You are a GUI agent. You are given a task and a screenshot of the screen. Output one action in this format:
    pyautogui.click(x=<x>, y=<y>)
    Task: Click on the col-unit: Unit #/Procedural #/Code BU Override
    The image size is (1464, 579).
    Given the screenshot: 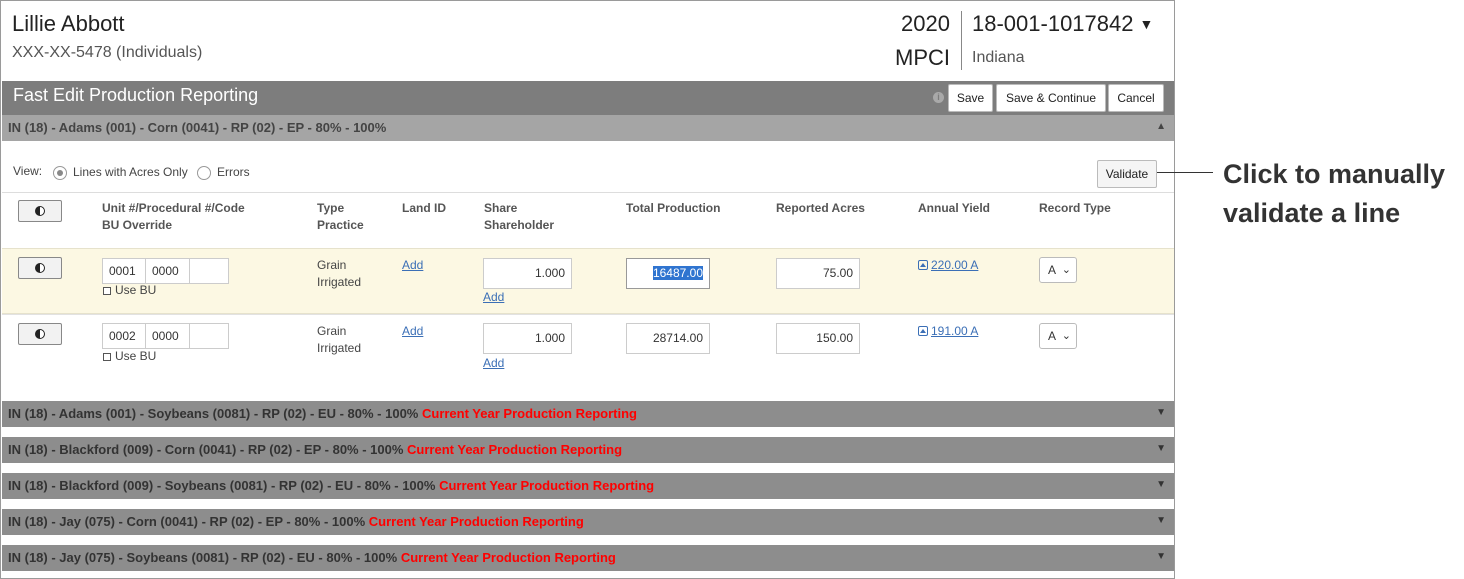 What is the action you would take?
    pyautogui.click(x=173, y=217)
    